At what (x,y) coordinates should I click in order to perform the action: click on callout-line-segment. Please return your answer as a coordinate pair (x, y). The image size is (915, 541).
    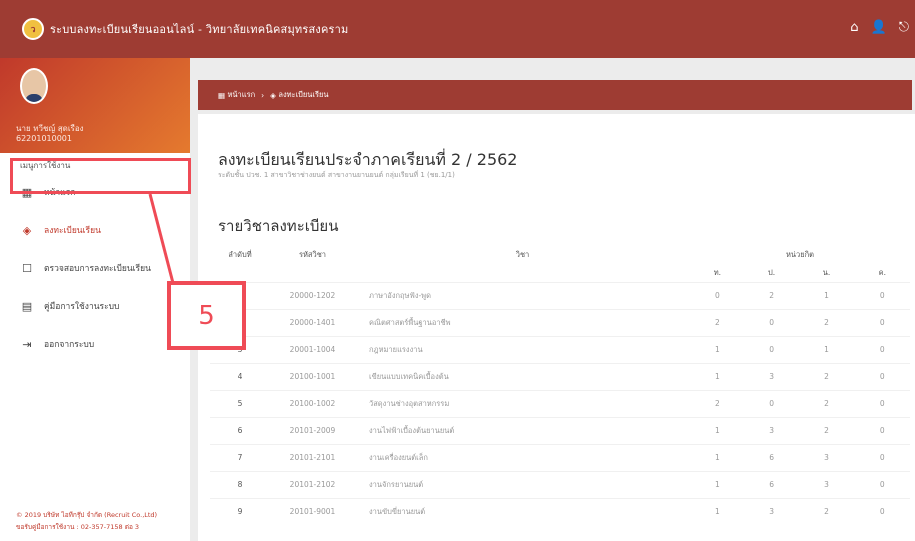
    Looking at the image, I should click on (161, 238).